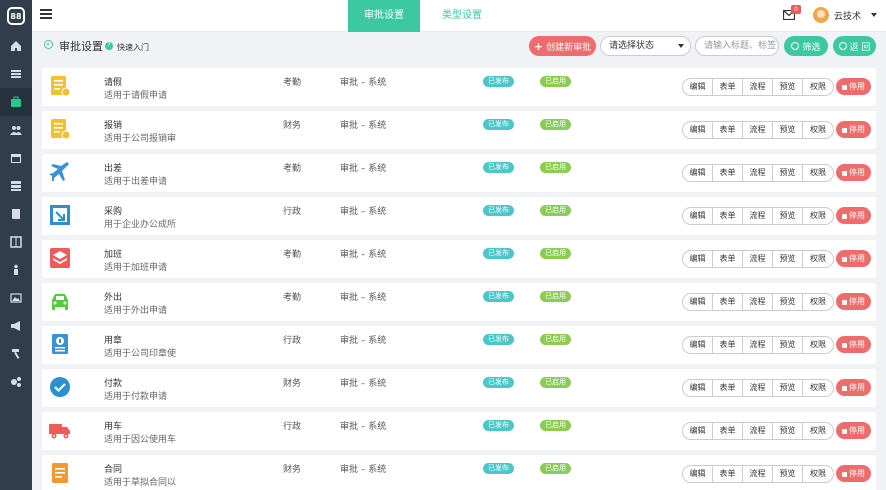 The height and width of the screenshot is (490, 886). What do you see at coordinates (645, 46) in the screenshot?
I see `status-select: 请选择状态` at bounding box center [645, 46].